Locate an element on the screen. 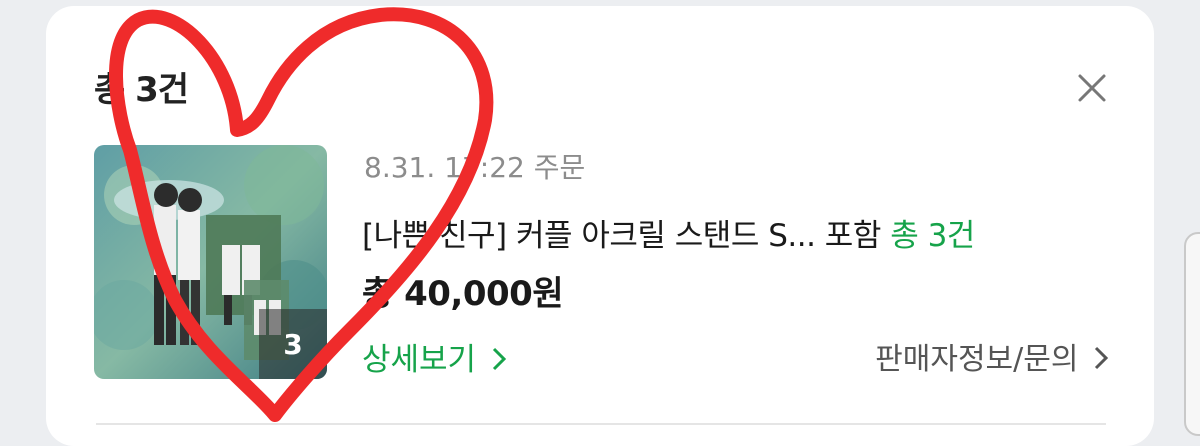  item-count-badge: 3 is located at coordinates (293, 344).